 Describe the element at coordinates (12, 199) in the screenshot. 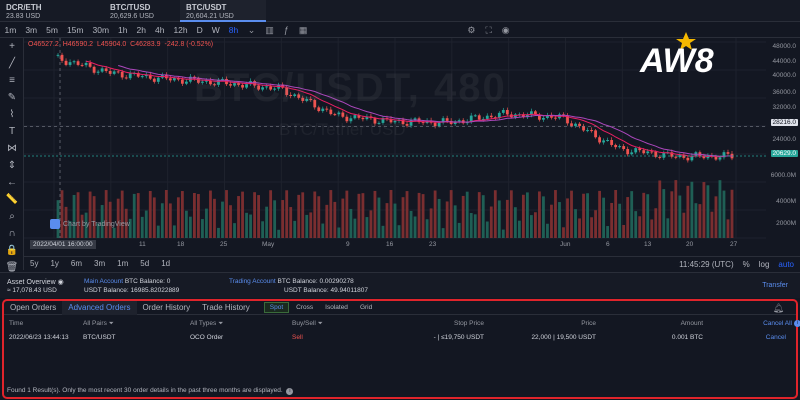

I see `ruler-icon: 📏` at that location.